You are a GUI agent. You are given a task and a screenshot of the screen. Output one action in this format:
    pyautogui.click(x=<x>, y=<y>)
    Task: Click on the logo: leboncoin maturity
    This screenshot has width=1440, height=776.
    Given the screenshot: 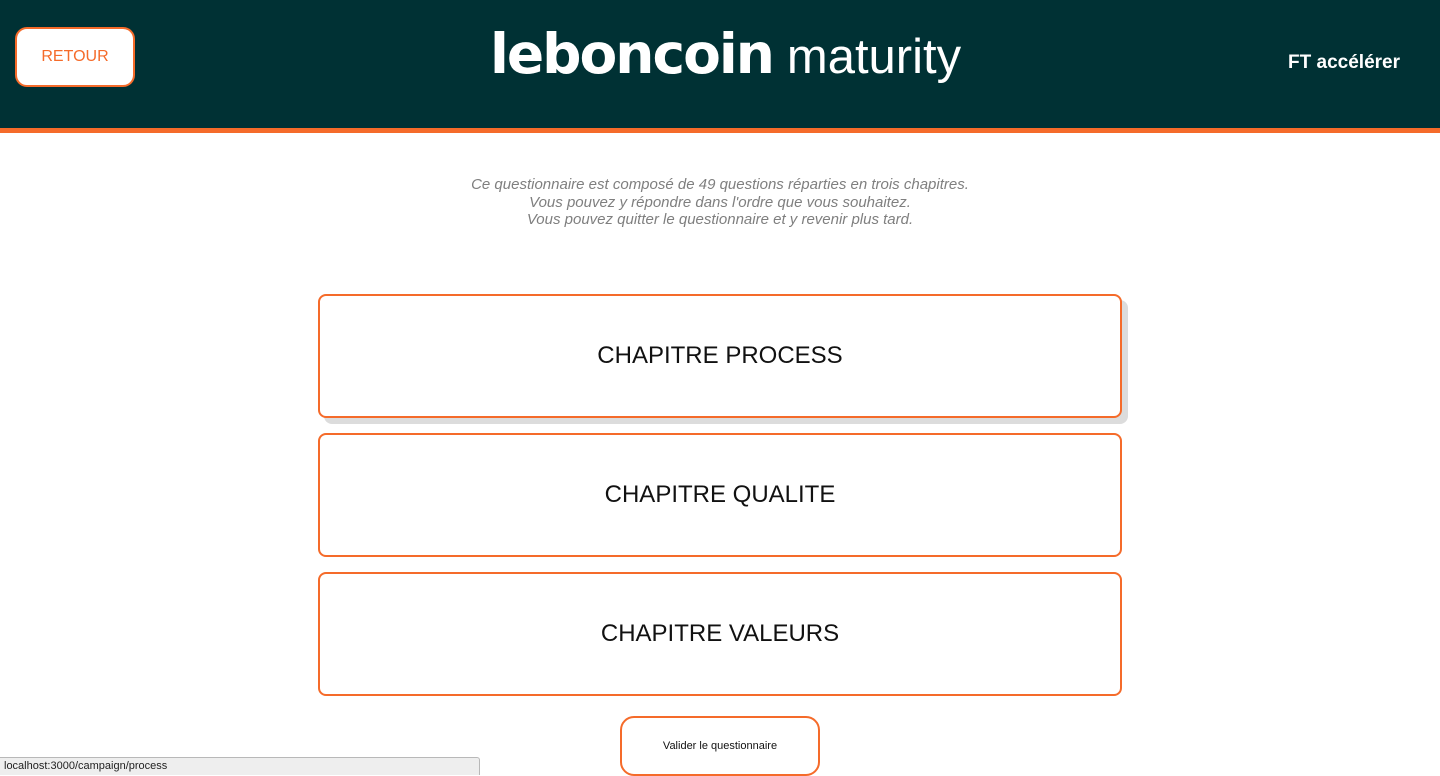 What is the action you would take?
    pyautogui.click(x=726, y=57)
    